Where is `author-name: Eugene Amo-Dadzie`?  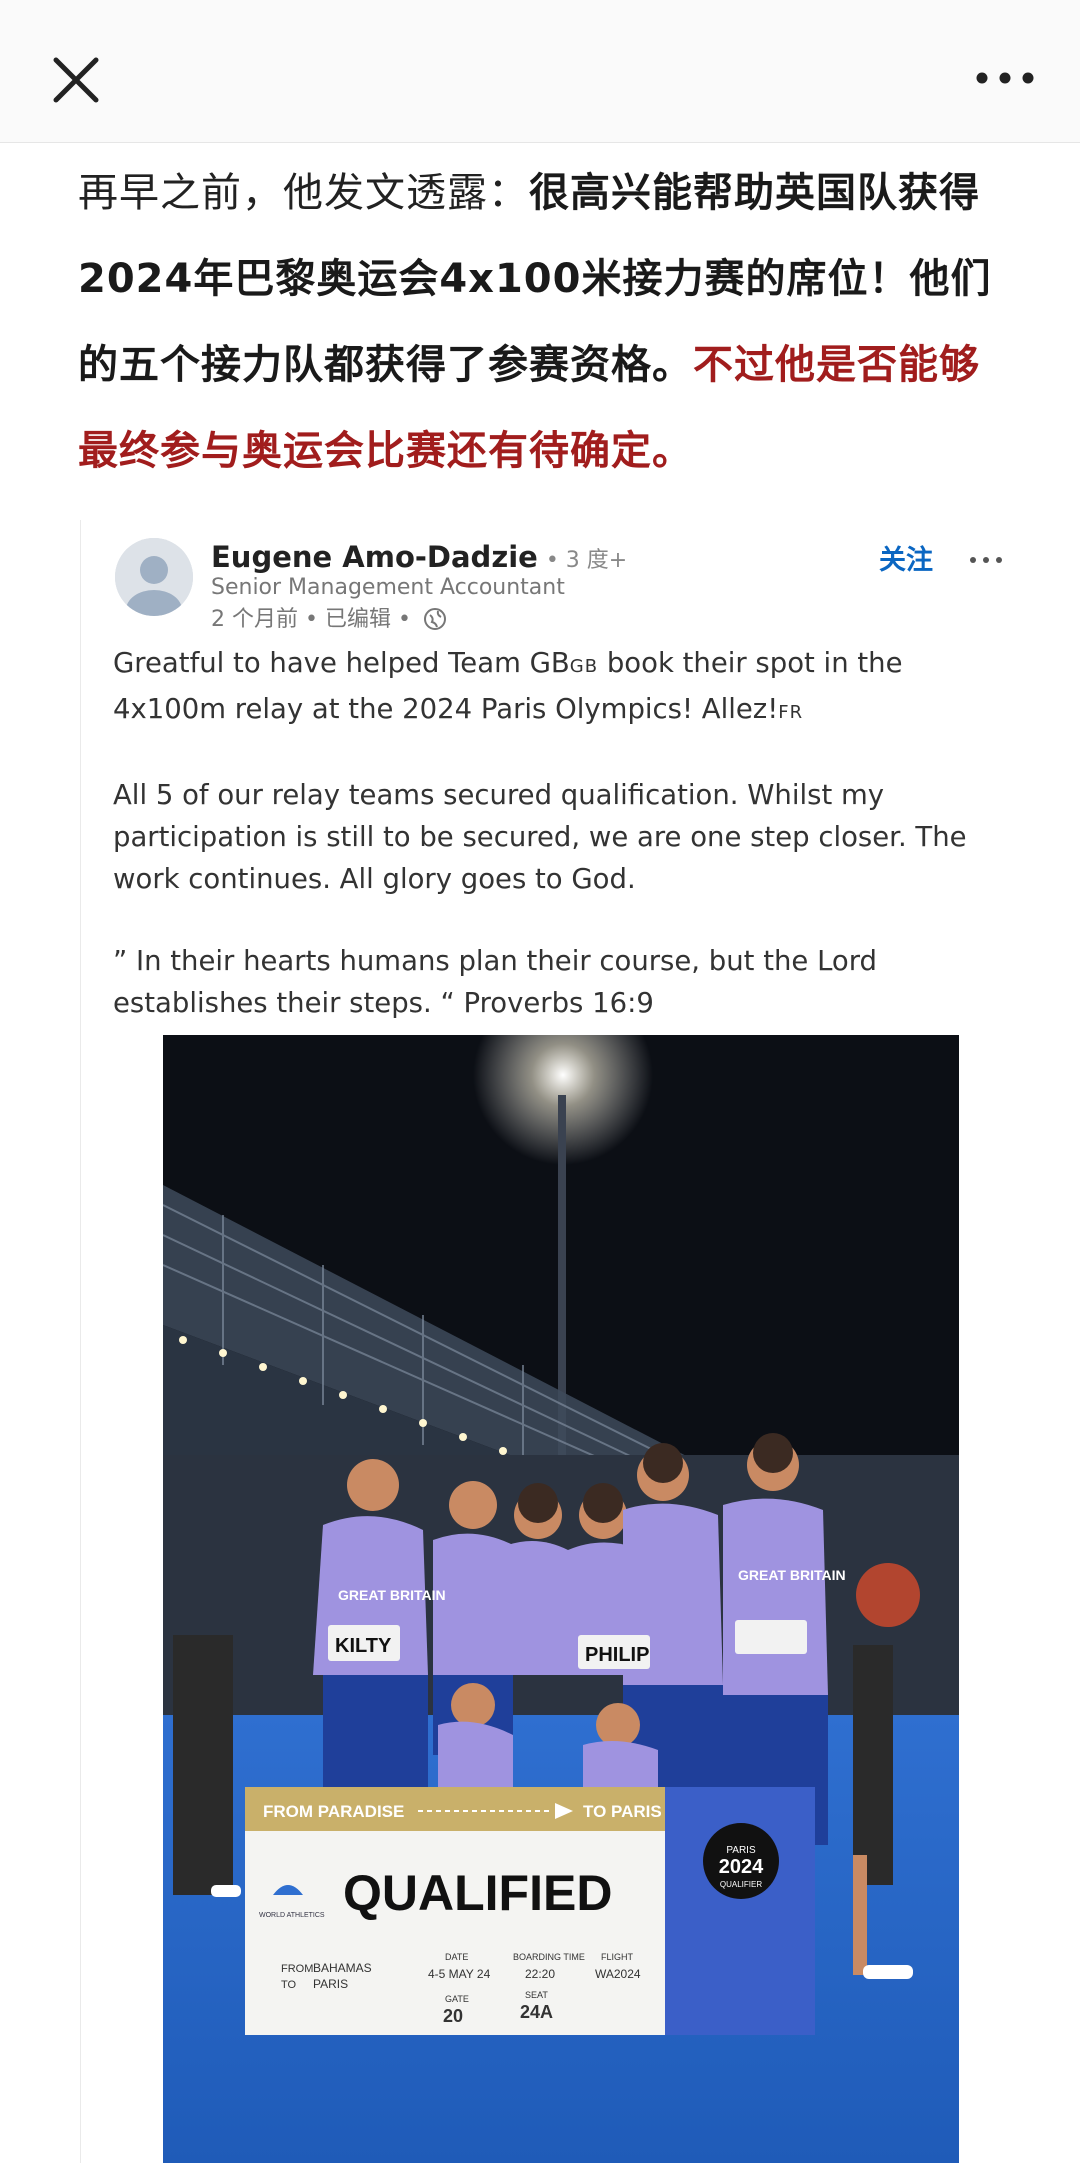
author-name: Eugene Amo-Dadzie is located at coordinates (374, 557).